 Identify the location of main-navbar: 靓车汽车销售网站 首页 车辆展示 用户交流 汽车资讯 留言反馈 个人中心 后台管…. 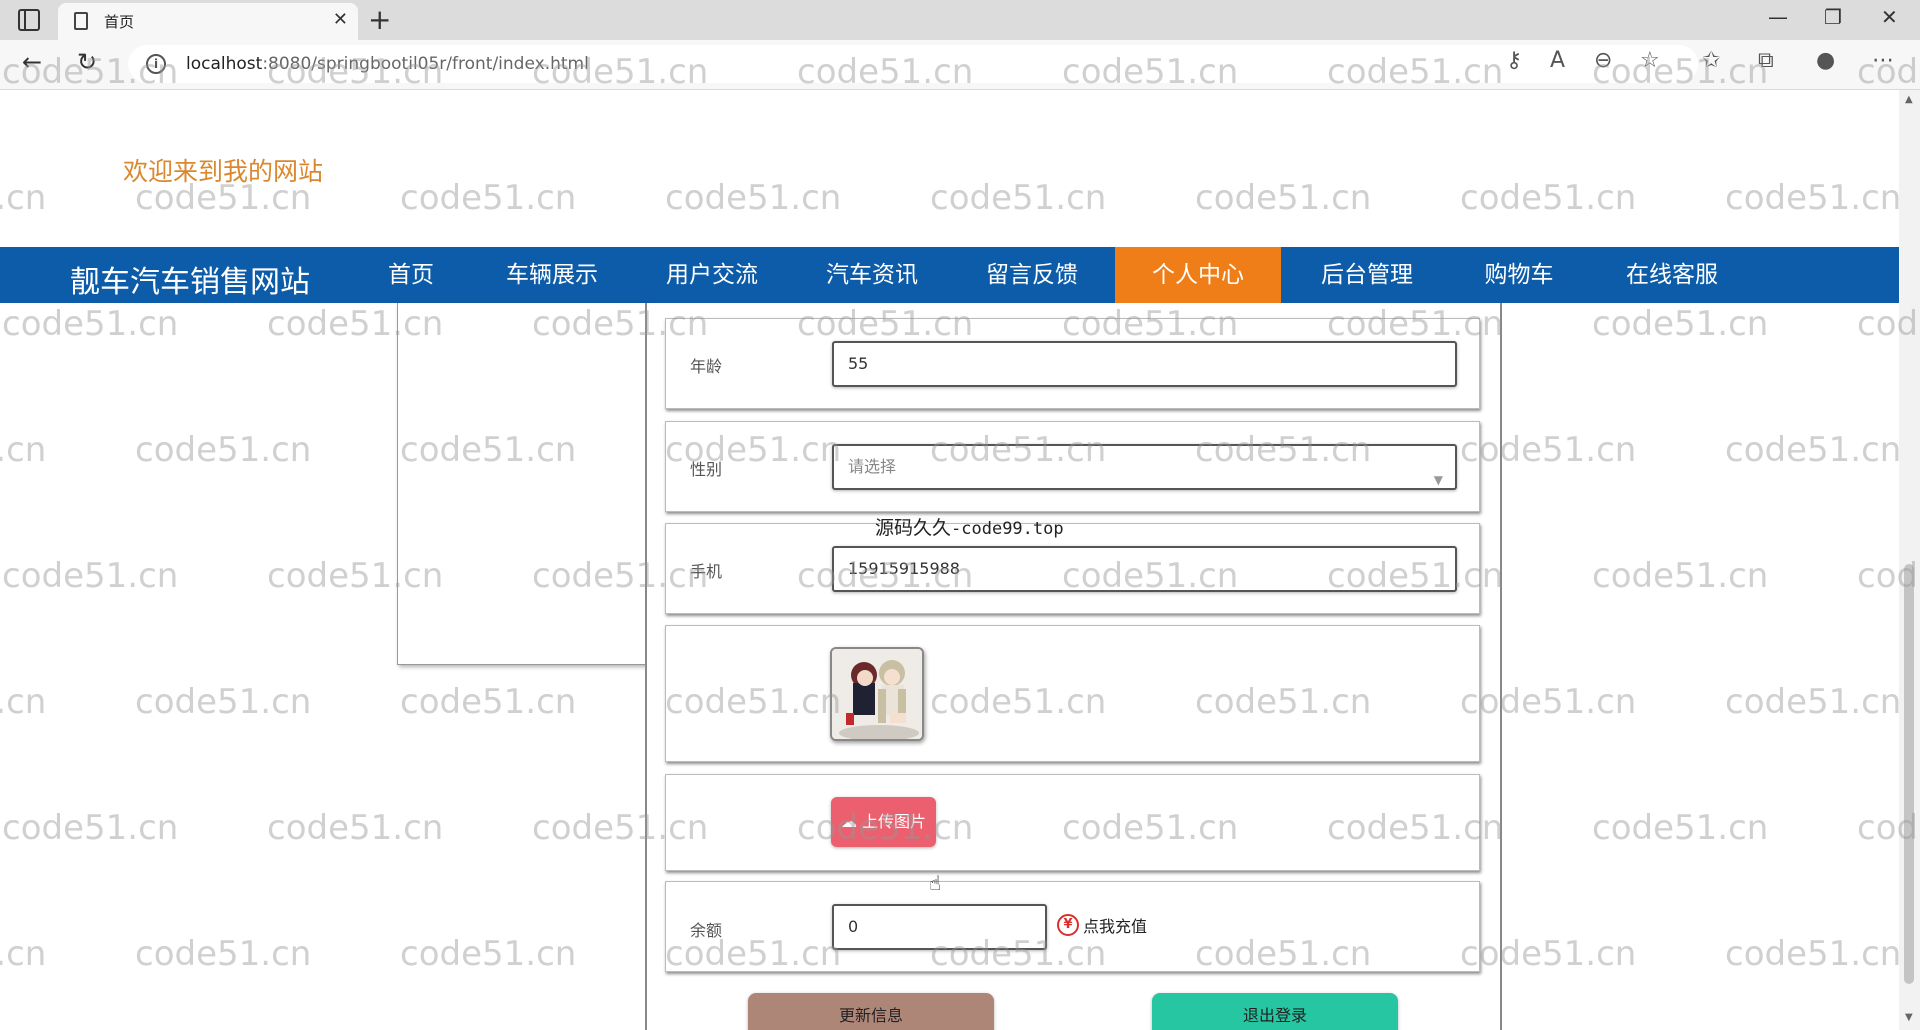
(949, 275).